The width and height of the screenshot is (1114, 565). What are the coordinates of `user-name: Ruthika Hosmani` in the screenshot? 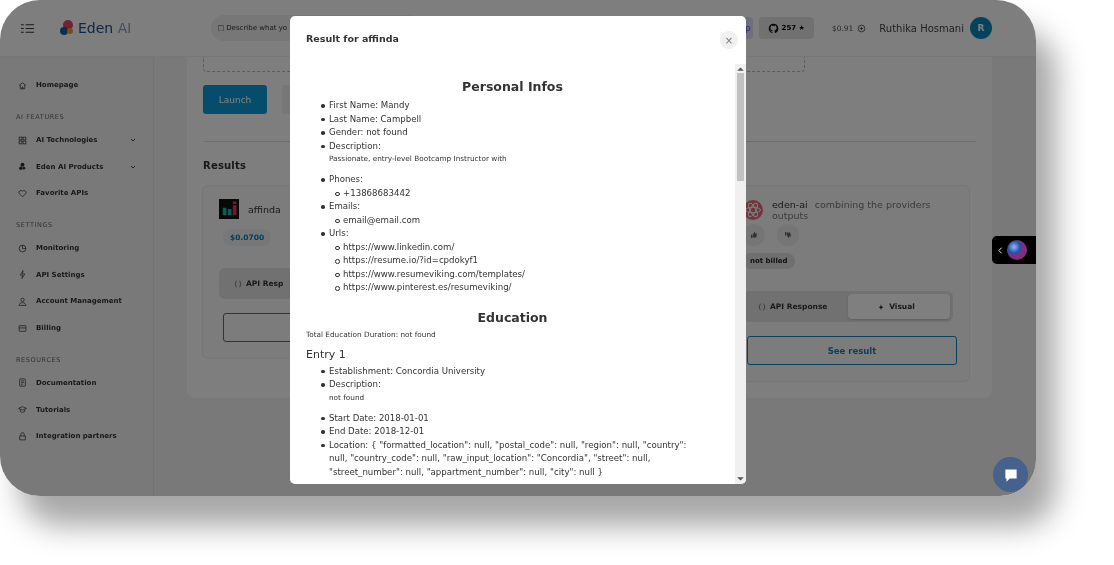 It's located at (921, 28).